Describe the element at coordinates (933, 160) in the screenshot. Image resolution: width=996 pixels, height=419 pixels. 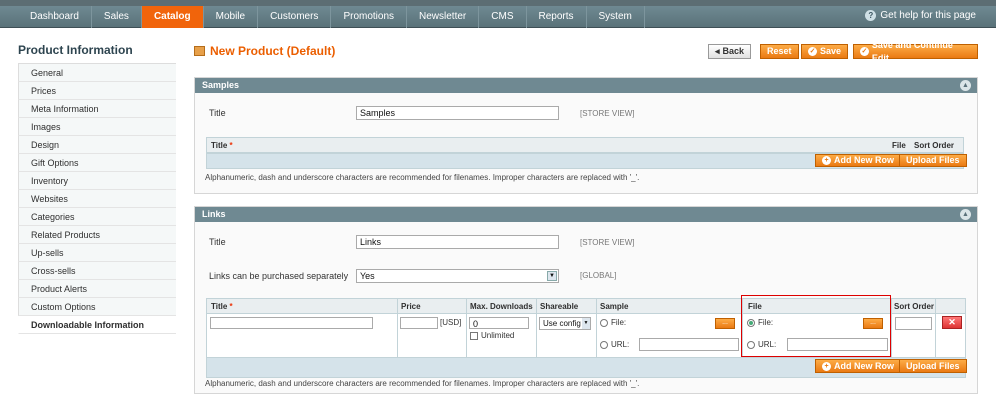
I see `samples-upload-button: Upload Files` at that location.